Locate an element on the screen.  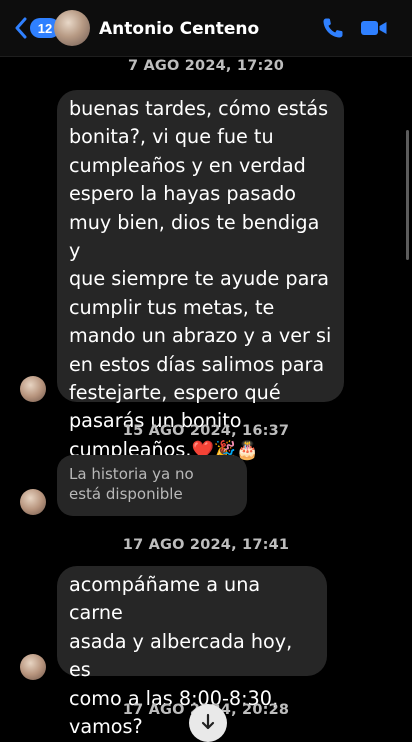
scrollbar is located at coordinates (407, 195).